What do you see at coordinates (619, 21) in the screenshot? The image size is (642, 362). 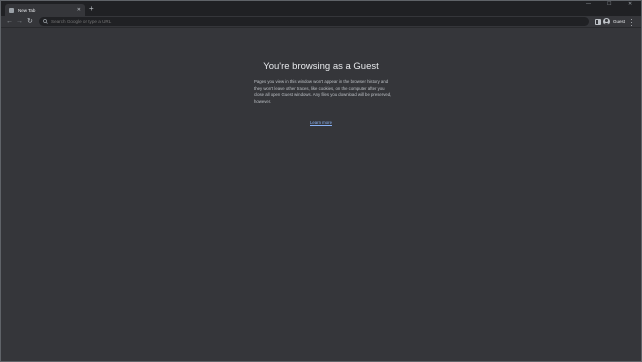 I see `profile-label: Guest` at bounding box center [619, 21].